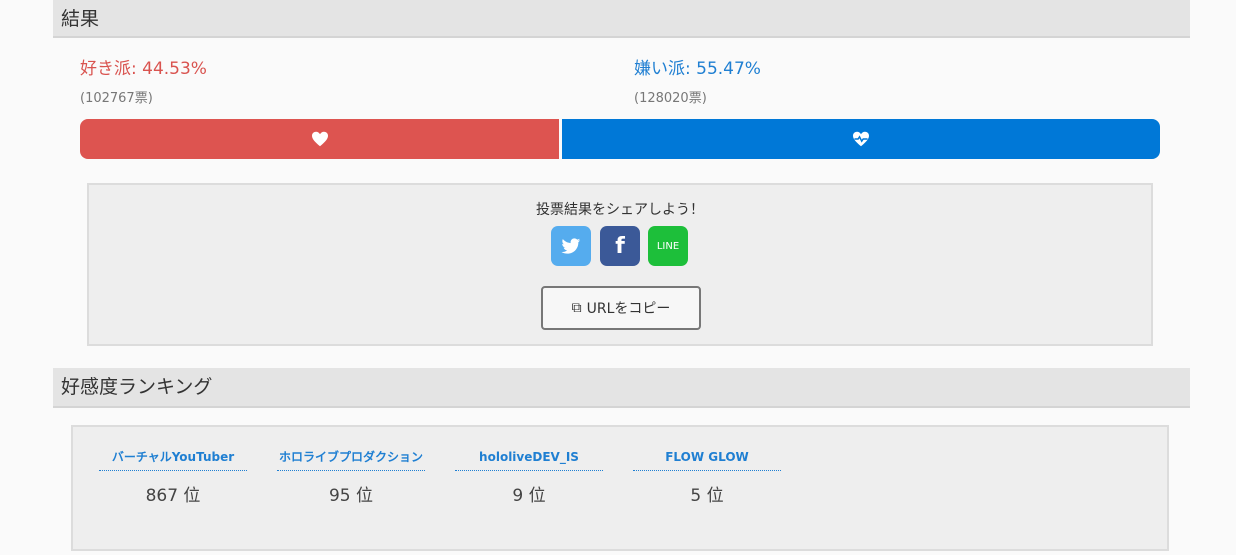  Describe the element at coordinates (174, 69) in the screenshot. I see `like-percent: 44.53%` at that location.